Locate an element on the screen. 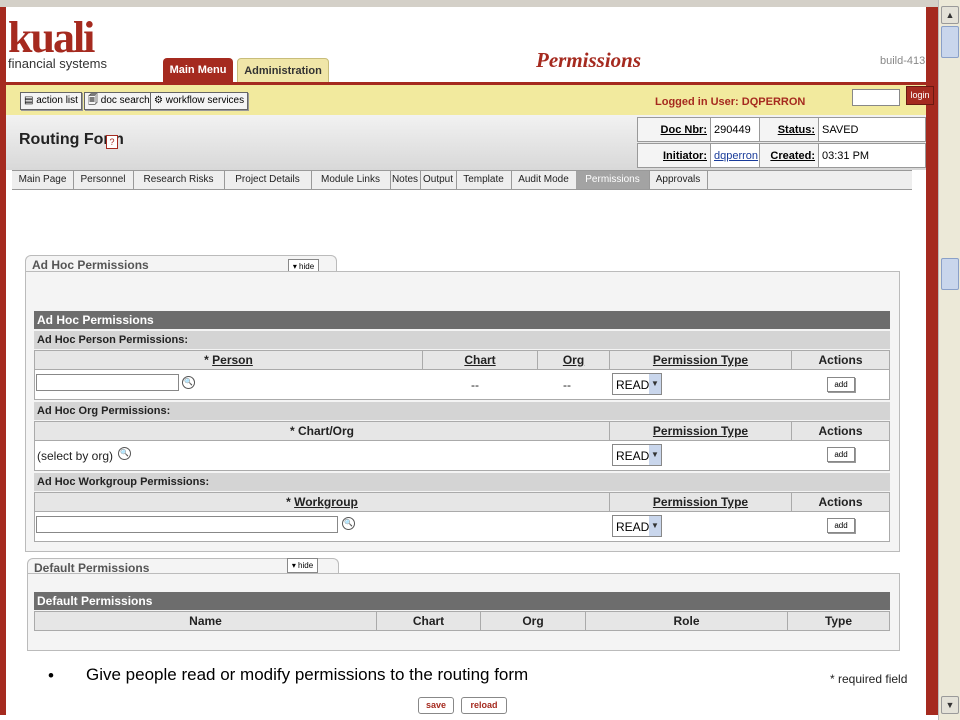  created-label: Created: is located at coordinates (789, 155).